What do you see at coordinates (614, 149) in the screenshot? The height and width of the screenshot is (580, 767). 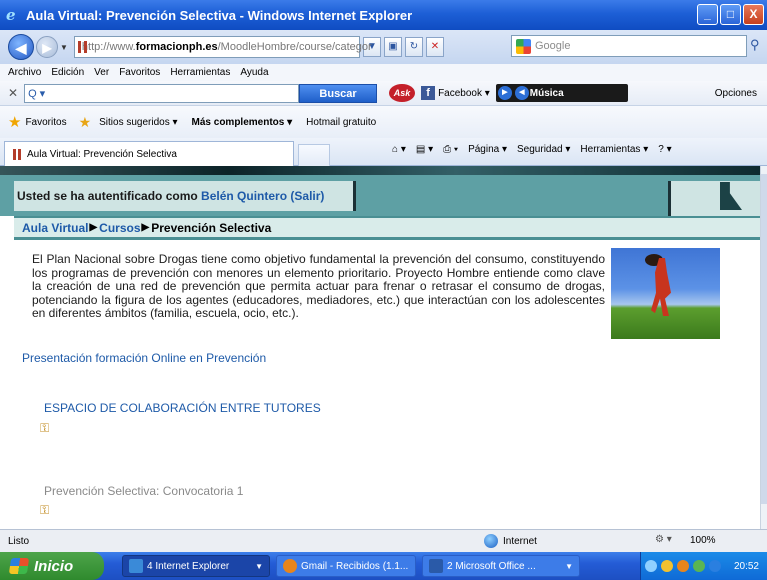 I see `herramientas-menu: Herramientas ▾` at bounding box center [614, 149].